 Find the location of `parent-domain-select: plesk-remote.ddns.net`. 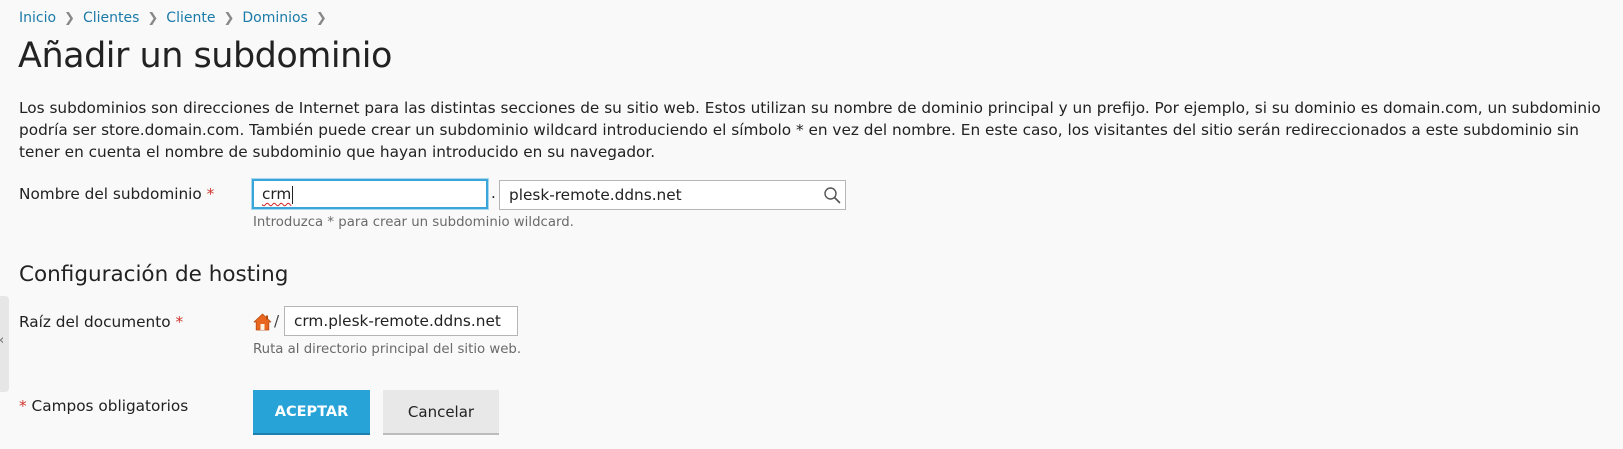

parent-domain-select: plesk-remote.ddns.net is located at coordinates (672, 195).